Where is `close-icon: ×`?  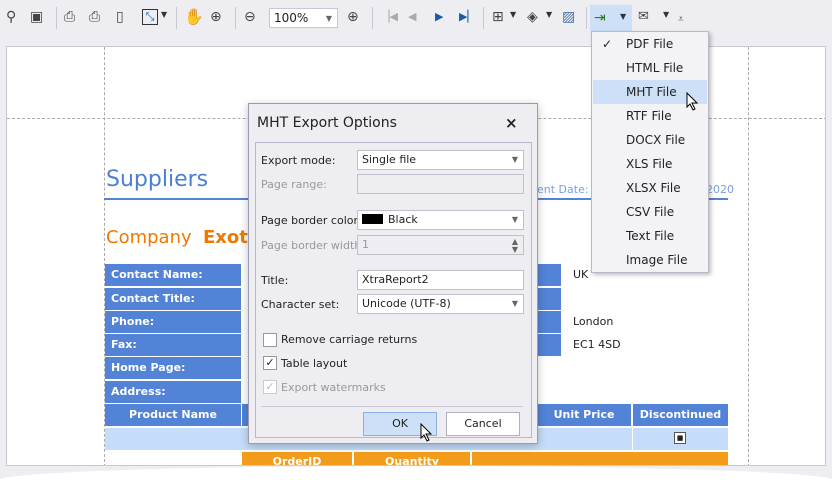 close-icon: × is located at coordinates (511, 123).